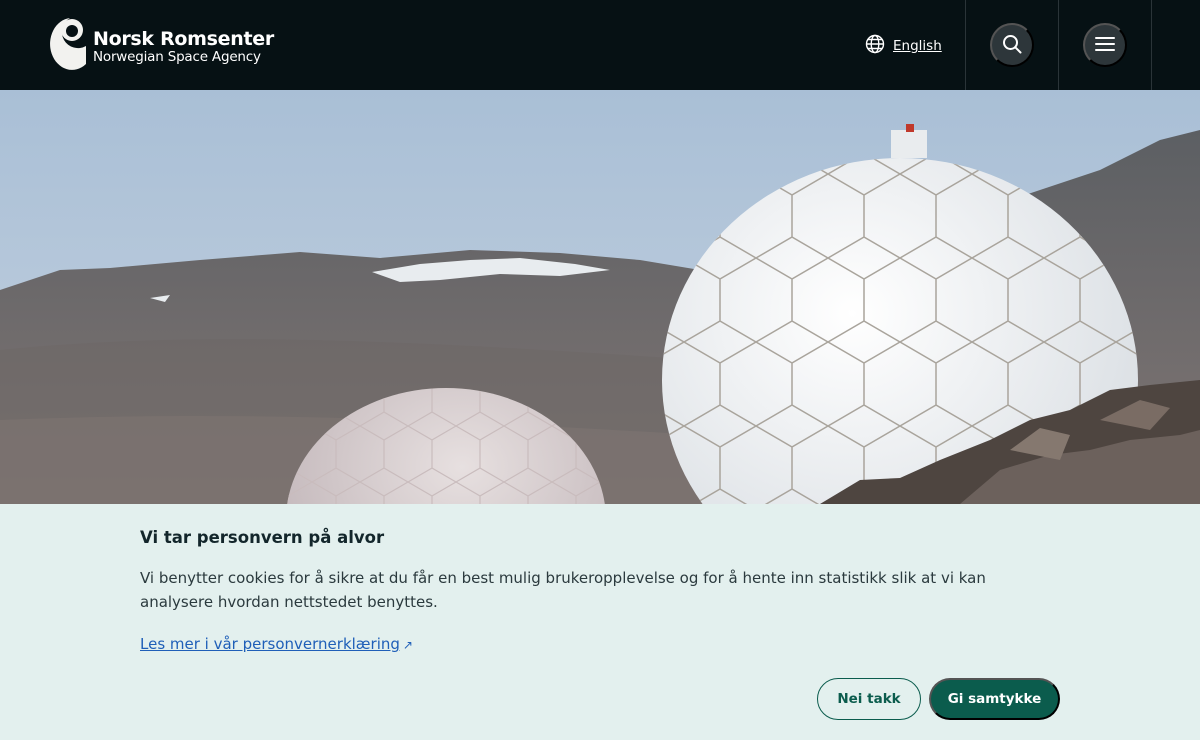  Describe the element at coordinates (917, 46) in the screenshot. I see `language-label: English` at that location.